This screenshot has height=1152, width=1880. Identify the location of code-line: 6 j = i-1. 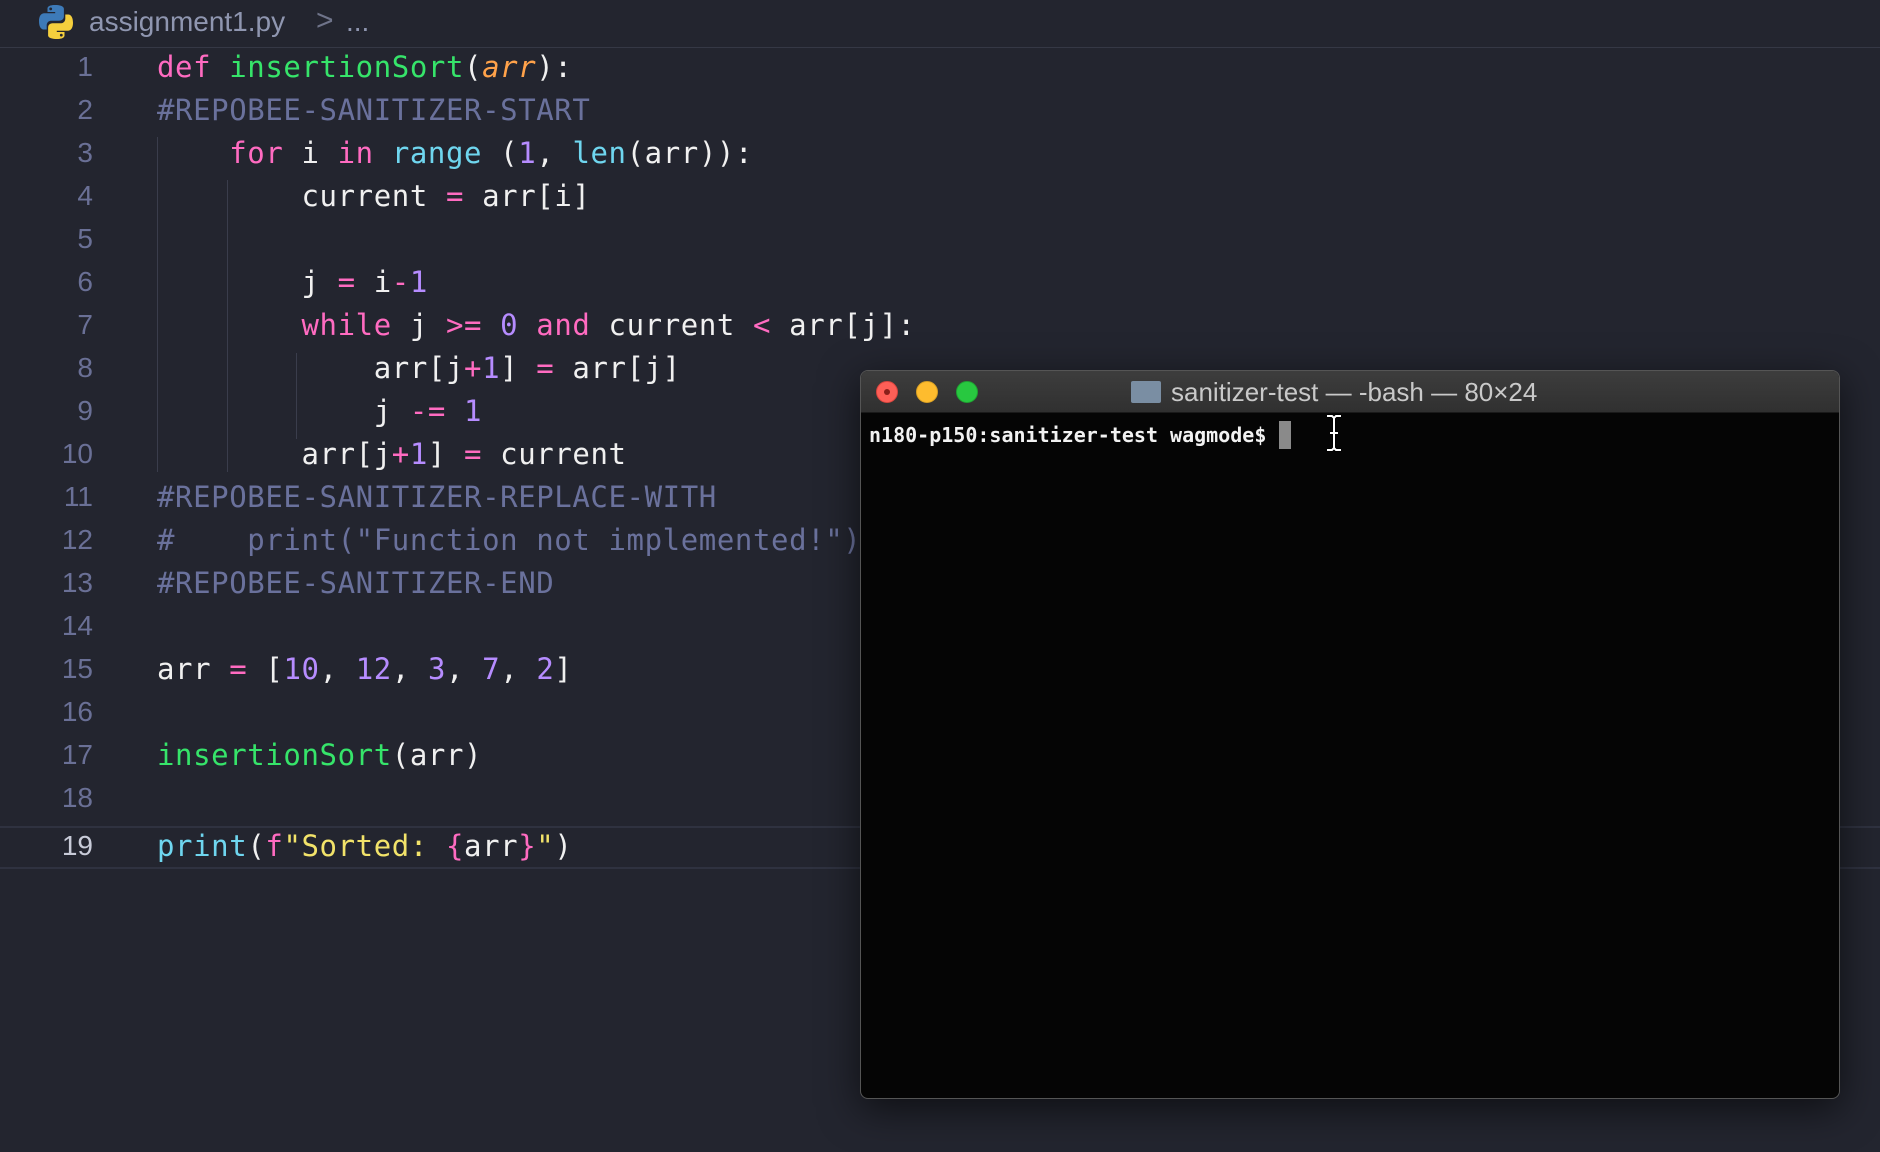
(940, 283).